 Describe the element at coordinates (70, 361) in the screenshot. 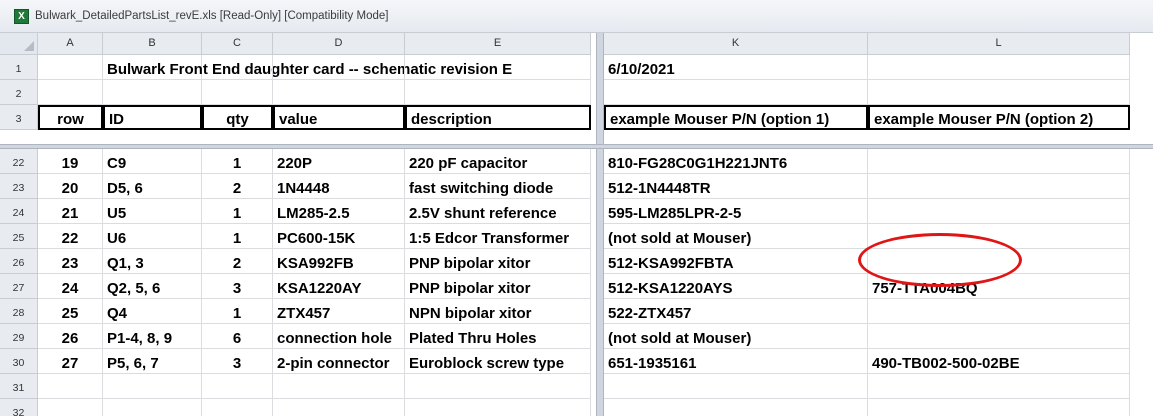

I see `cell-a30: 27` at that location.